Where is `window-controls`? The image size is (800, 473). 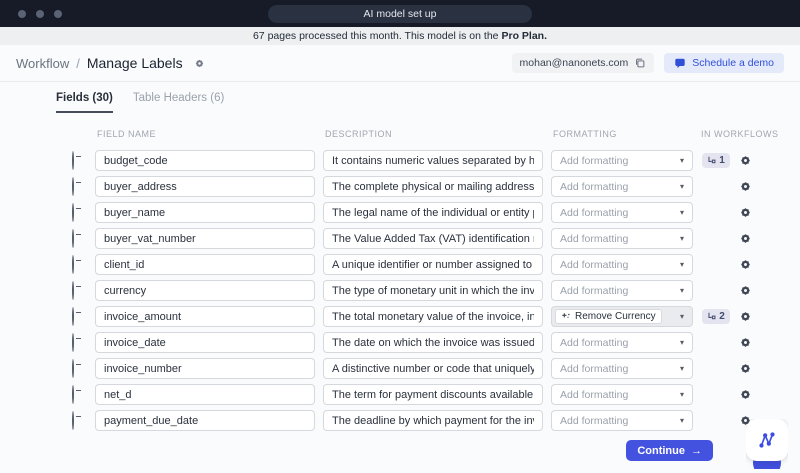
window-controls is located at coordinates (40, 13).